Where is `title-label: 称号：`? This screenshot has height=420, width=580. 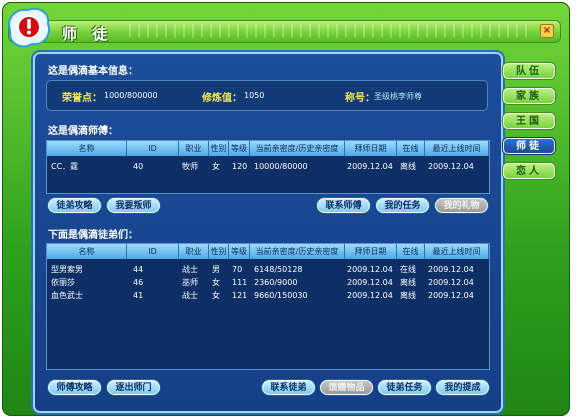
title-label: 称号： is located at coordinates (360, 98).